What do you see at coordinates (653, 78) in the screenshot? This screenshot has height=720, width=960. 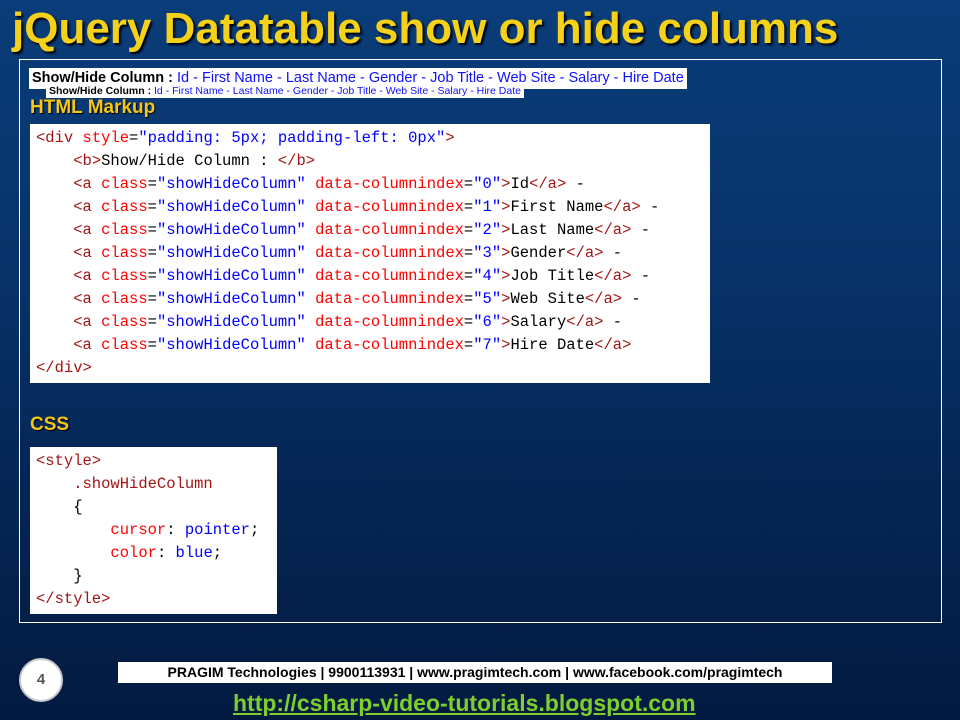 I see `demo-link-hire-date: Hire Date` at bounding box center [653, 78].